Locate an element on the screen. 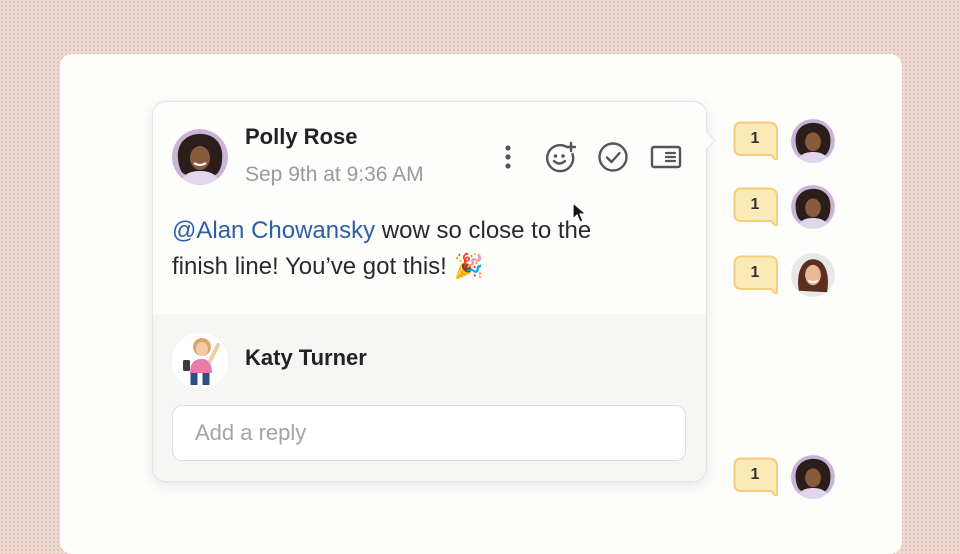  comment-body-line2: finish line! You’ve got this! 🎉 is located at coordinates (328, 266).